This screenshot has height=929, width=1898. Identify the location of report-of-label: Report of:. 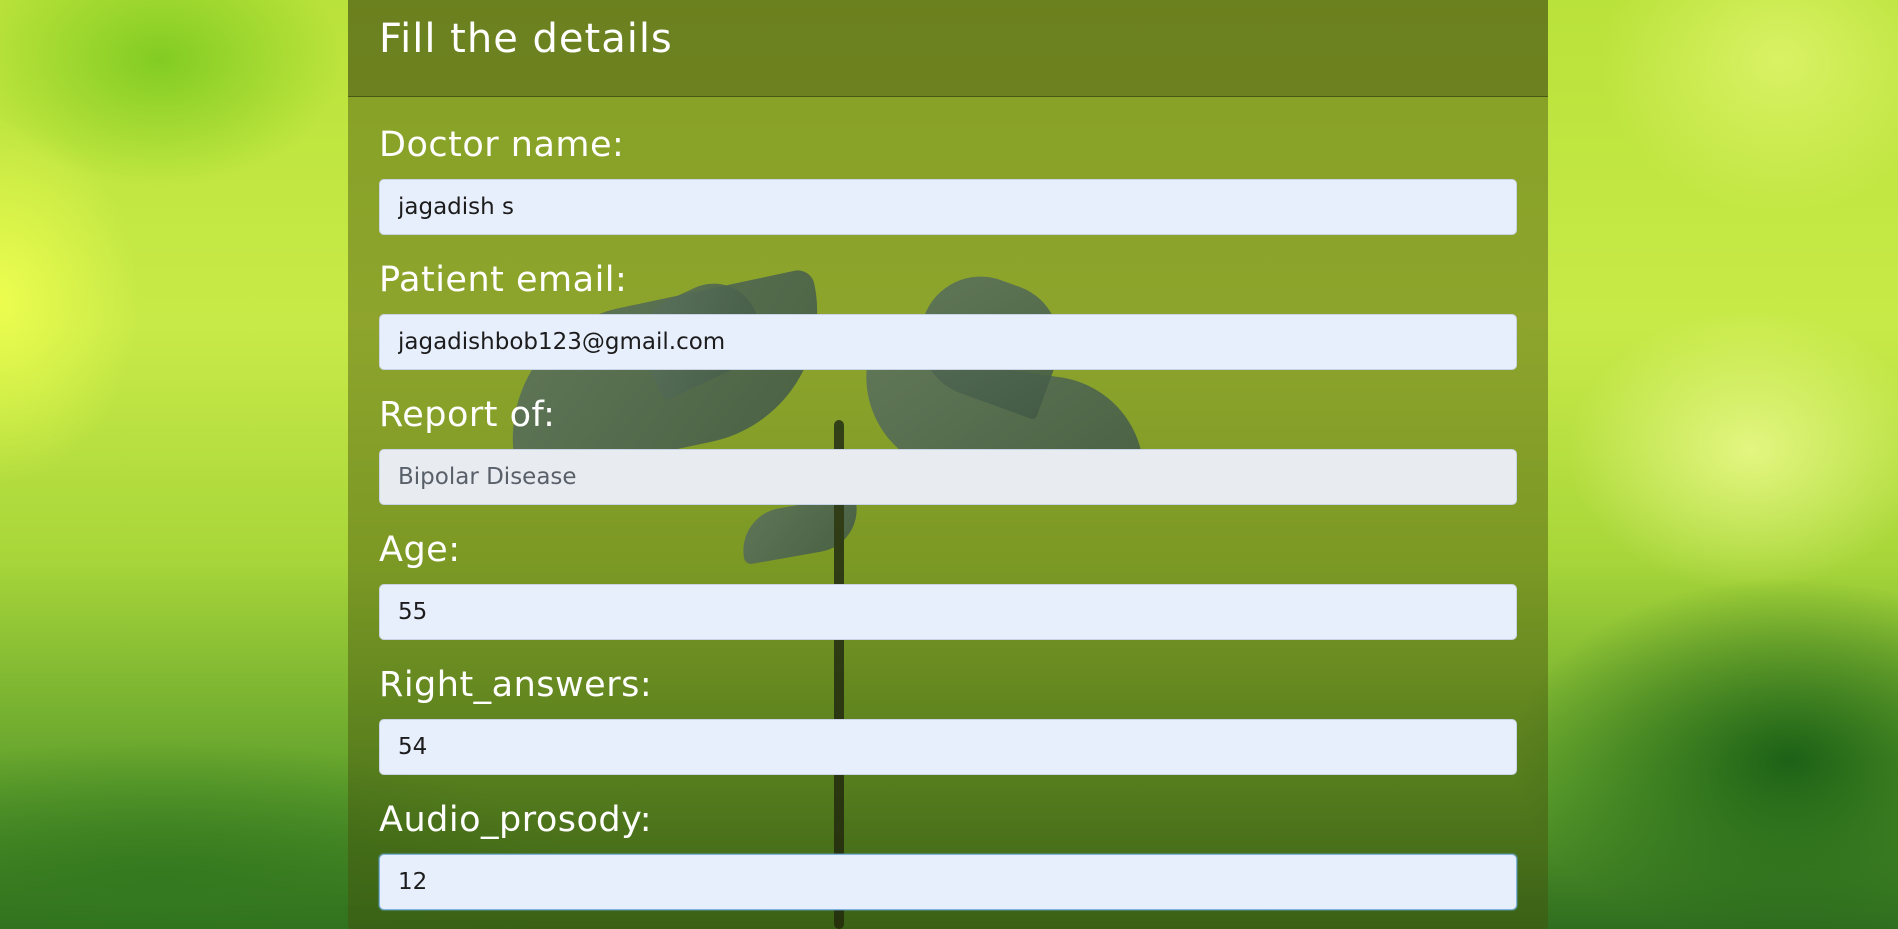
(467, 415).